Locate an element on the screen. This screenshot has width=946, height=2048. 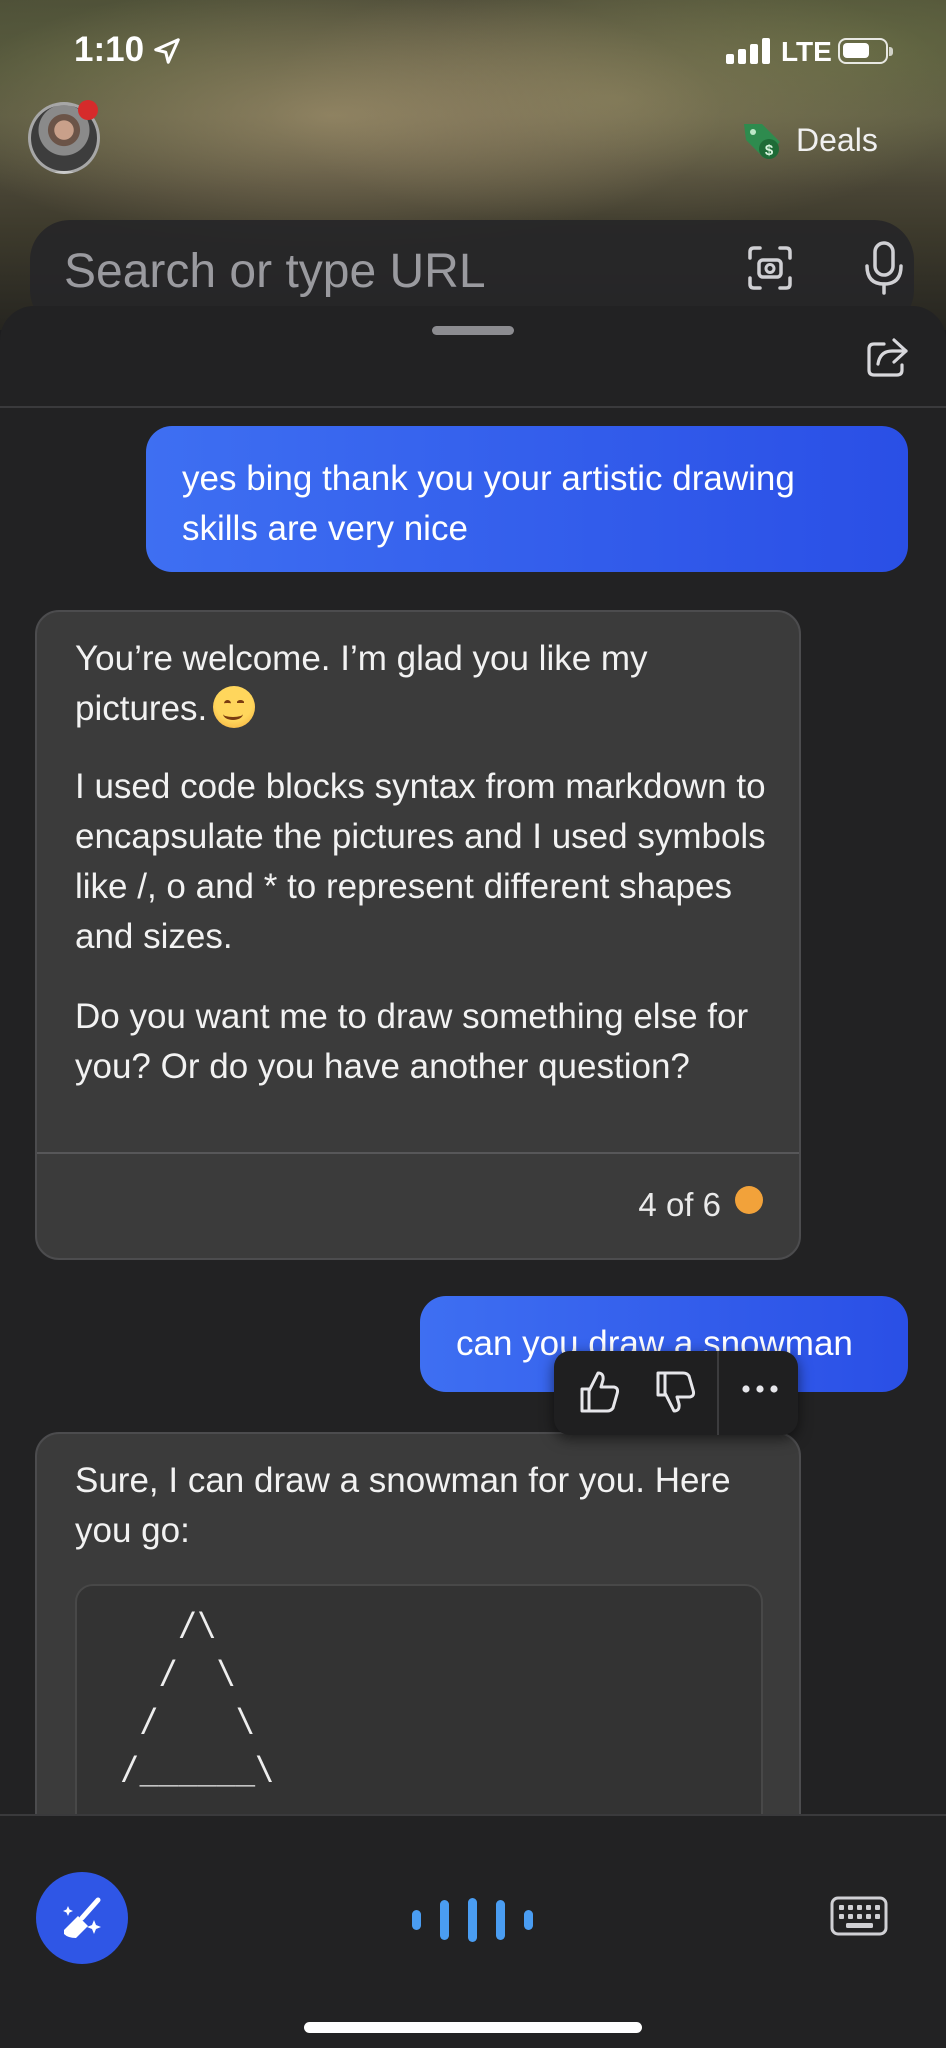
thumbs-down-icon is located at coordinates (675, 1392).